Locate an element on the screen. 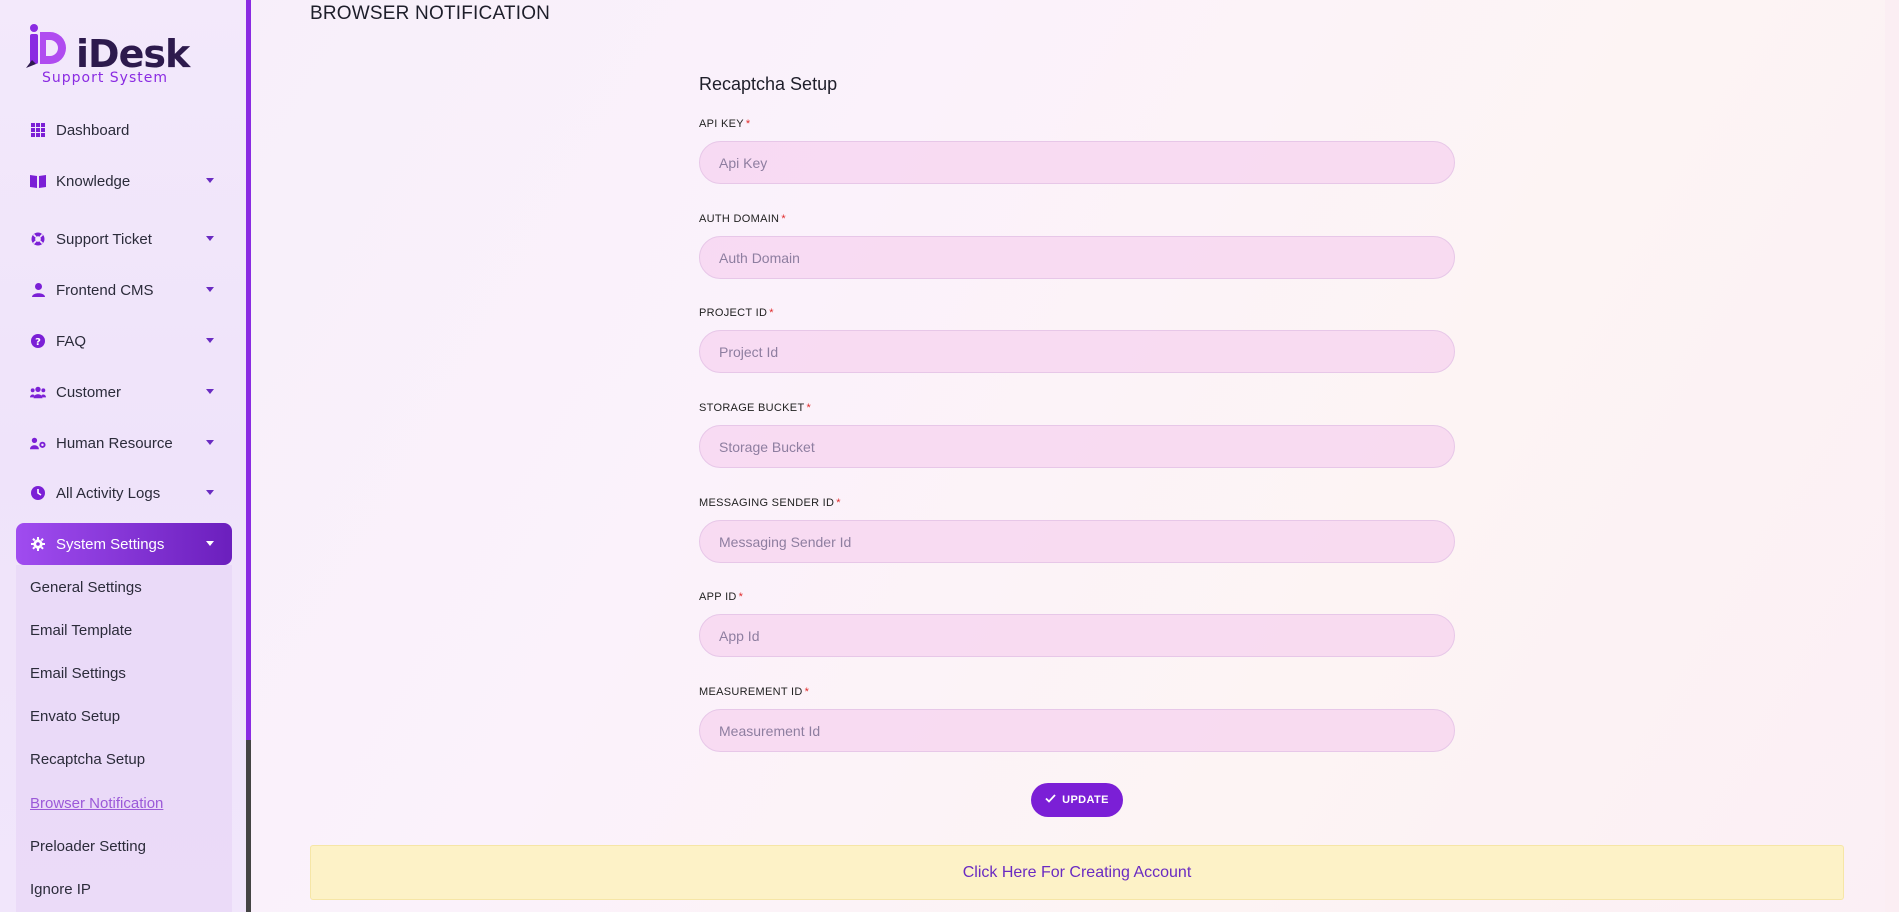  label-text: APP ID is located at coordinates (718, 597).